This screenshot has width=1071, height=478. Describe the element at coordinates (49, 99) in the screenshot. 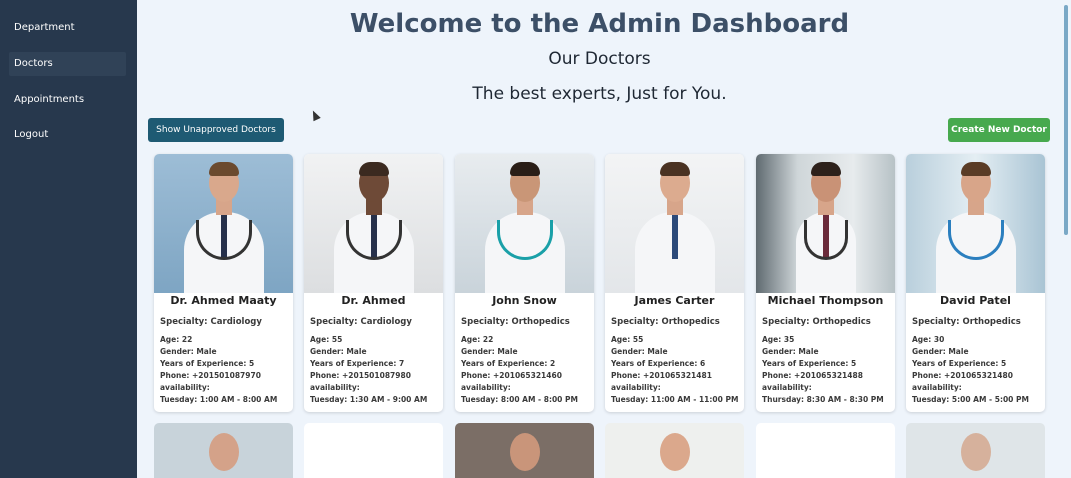

I see `sidebar-item-label: Appointments` at that location.